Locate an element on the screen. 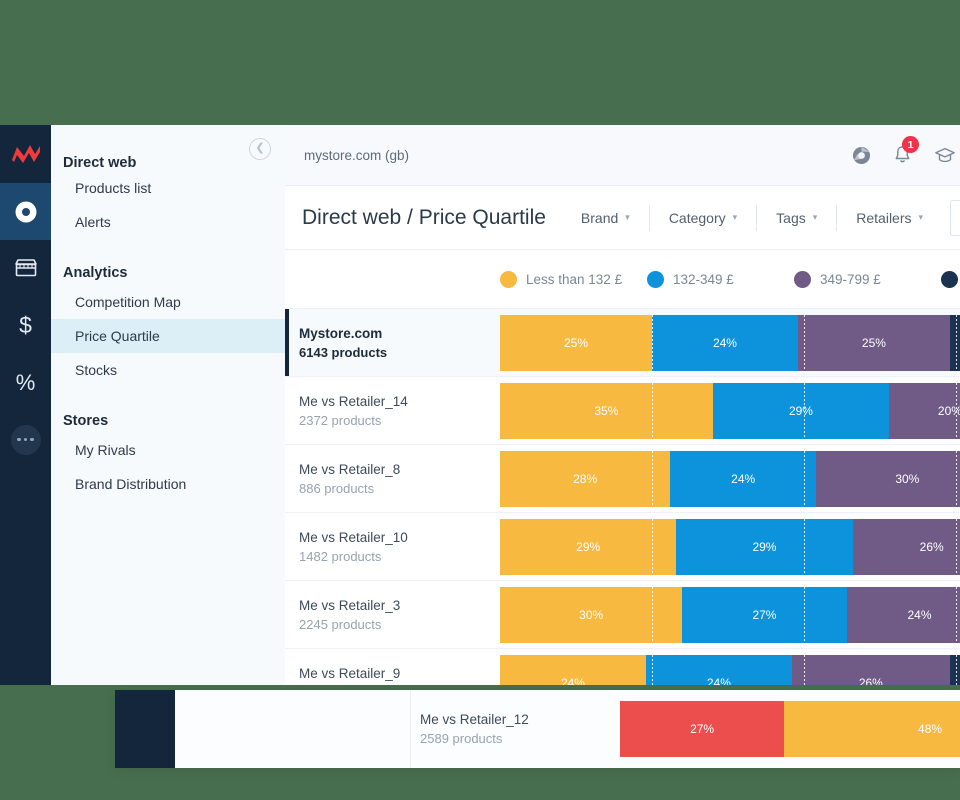 This screenshot has height=800, width=960. floating-row-panel: Me vs Retailer_12 2589 products 27% 48% is located at coordinates (537, 729).